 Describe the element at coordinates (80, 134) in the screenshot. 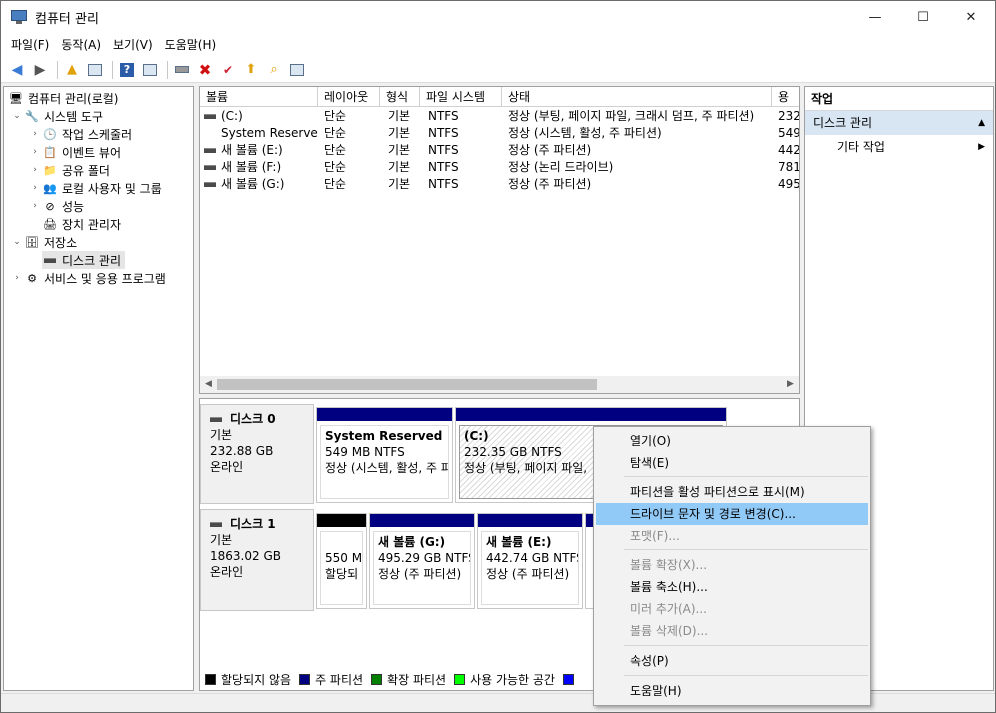

I see `tree-item-task-scheduler: › 🕒 작업 스케줄러` at that location.